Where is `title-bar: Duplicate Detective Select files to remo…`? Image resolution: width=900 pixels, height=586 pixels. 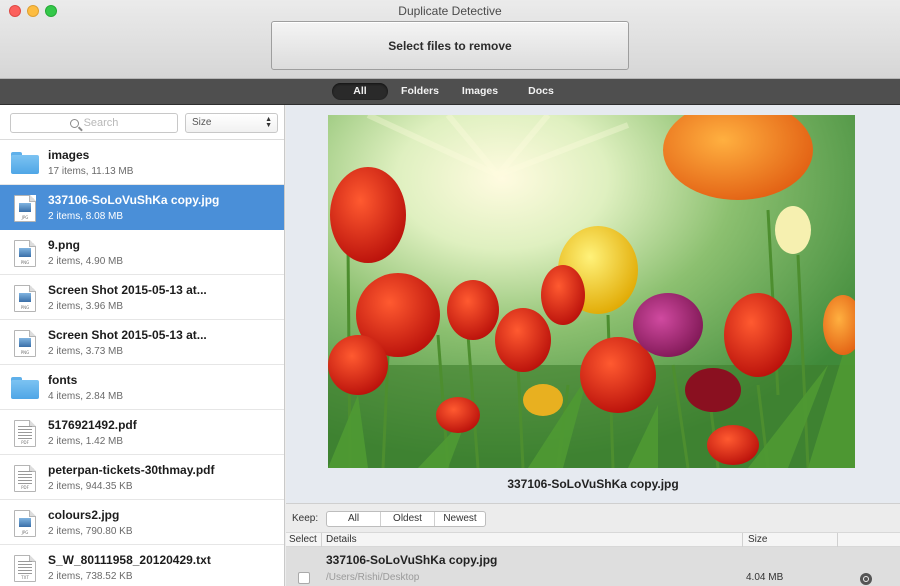
title-bar: Duplicate Detective Select files to remo… is located at coordinates (450, 39).